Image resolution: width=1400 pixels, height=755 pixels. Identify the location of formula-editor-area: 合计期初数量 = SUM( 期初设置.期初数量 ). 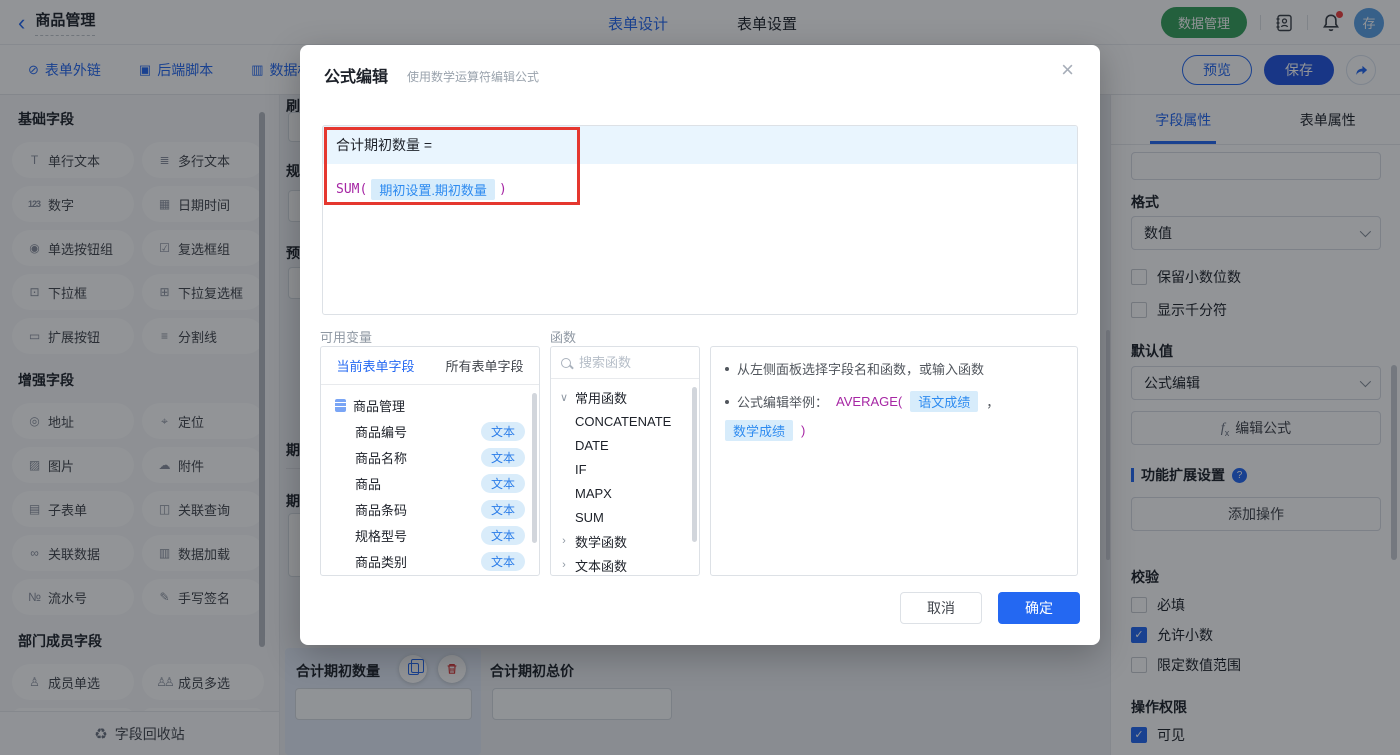
(700, 220).